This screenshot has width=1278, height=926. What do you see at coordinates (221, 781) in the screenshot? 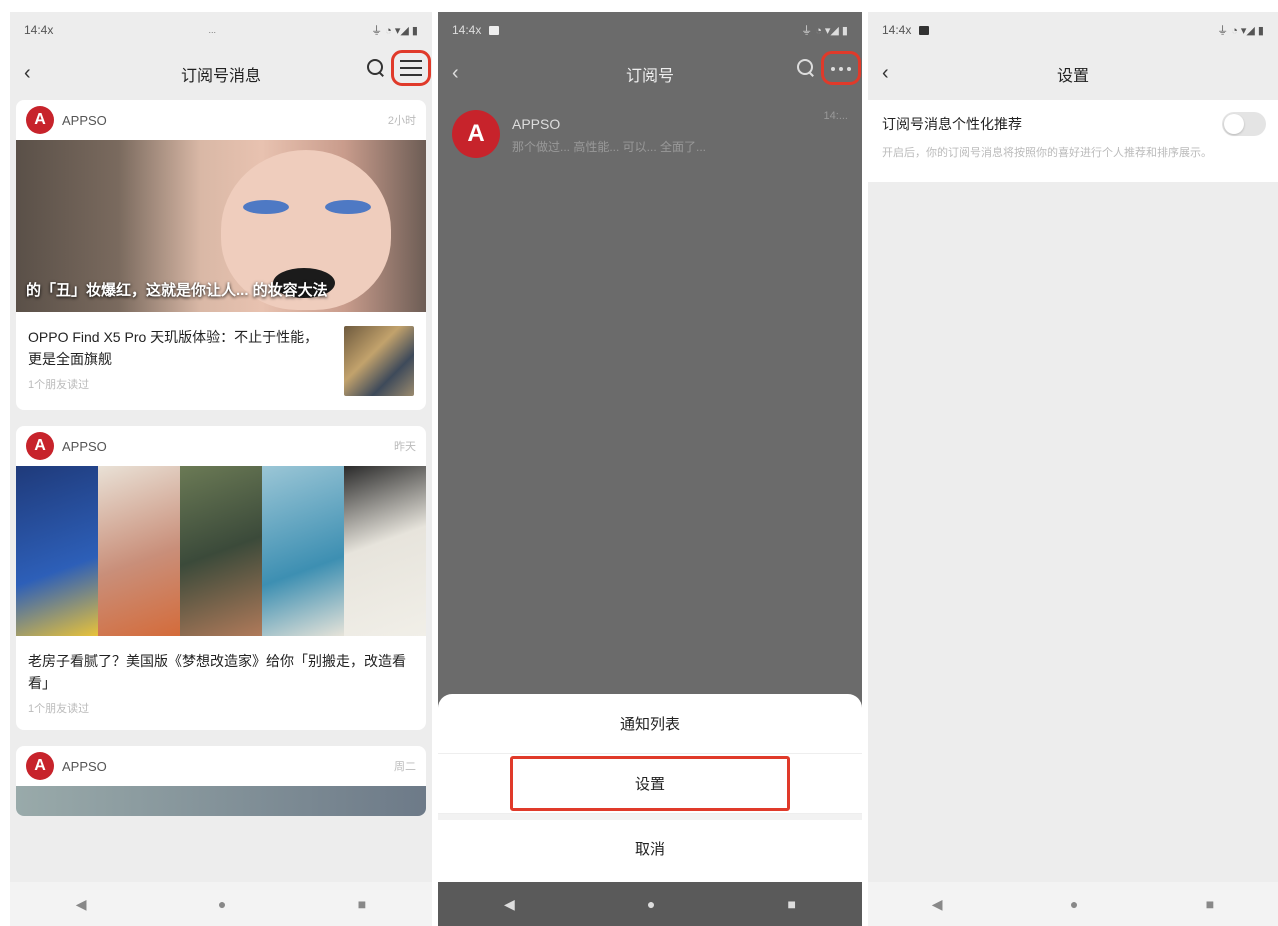
I see `article-card: A APPSO 周二` at bounding box center [221, 781].